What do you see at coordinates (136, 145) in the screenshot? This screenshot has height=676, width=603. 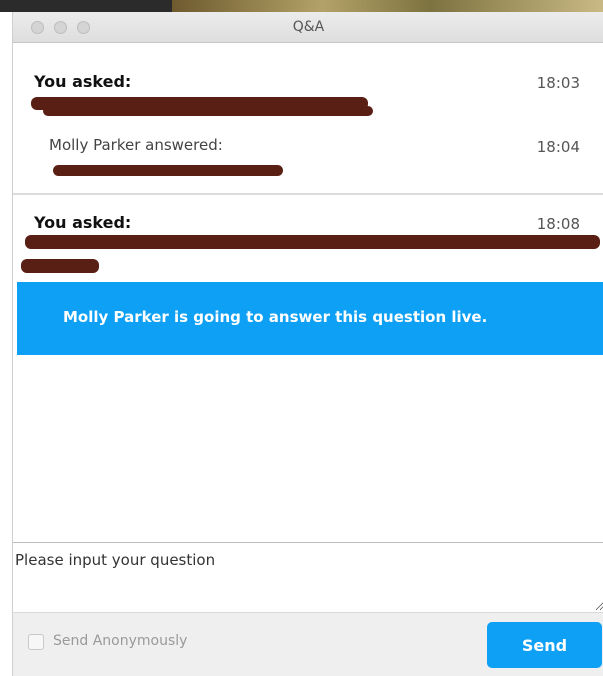 I see `answerer-label: Molly Parker answered:` at bounding box center [136, 145].